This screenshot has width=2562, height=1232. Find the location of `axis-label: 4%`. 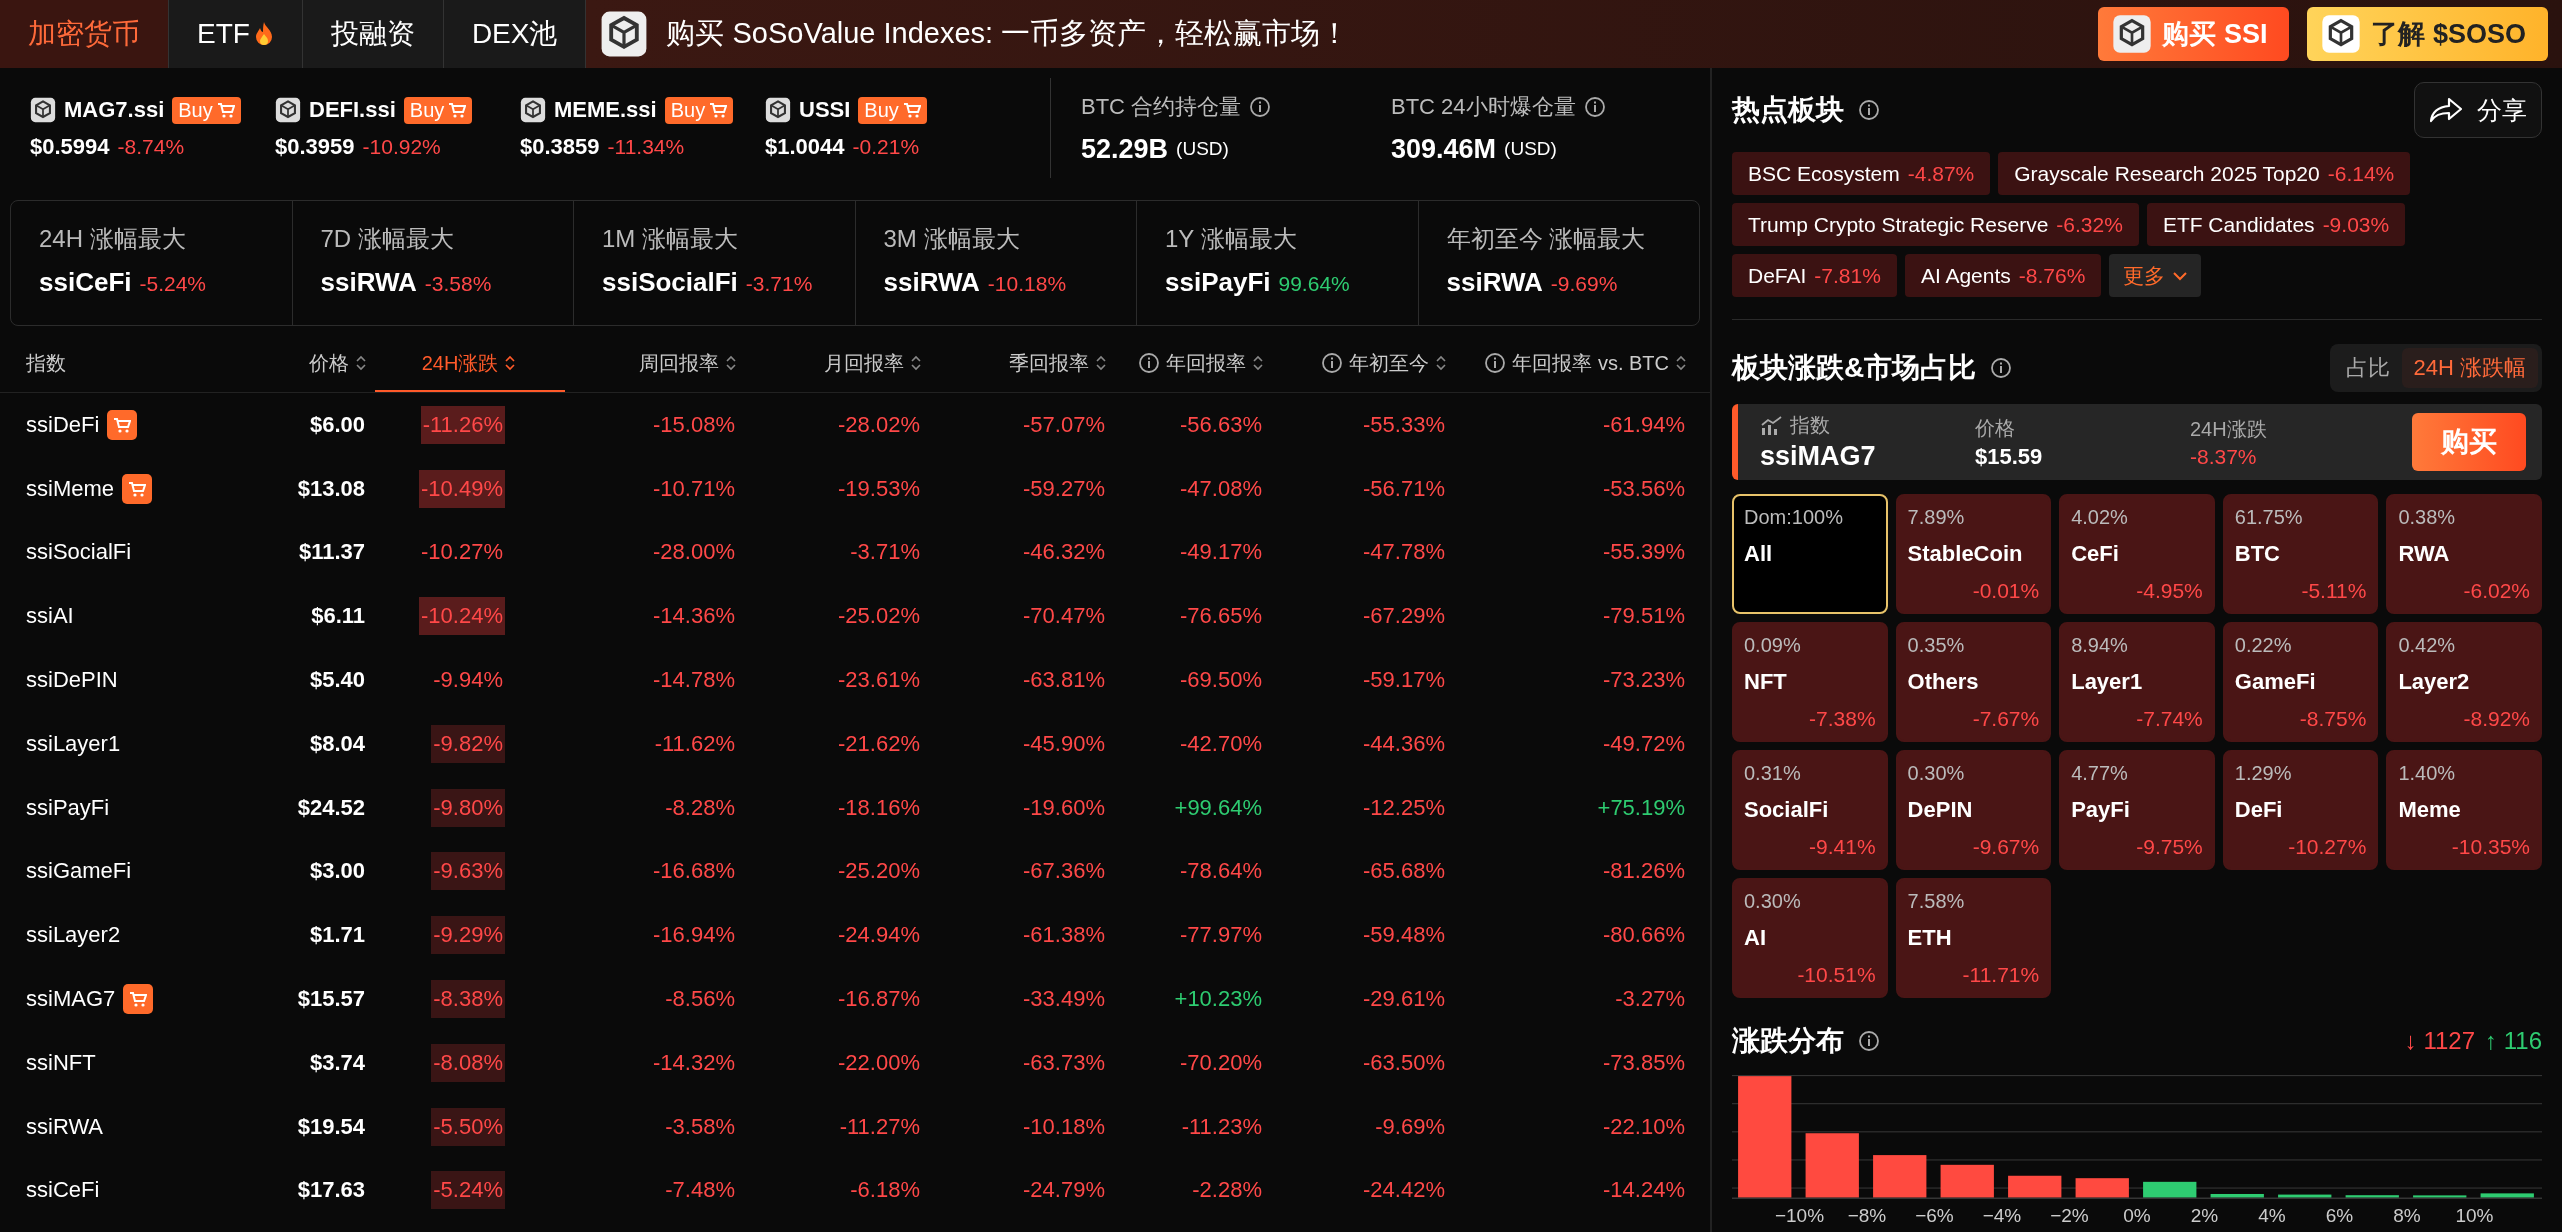

axis-label: 4% is located at coordinates (2272, 1216).